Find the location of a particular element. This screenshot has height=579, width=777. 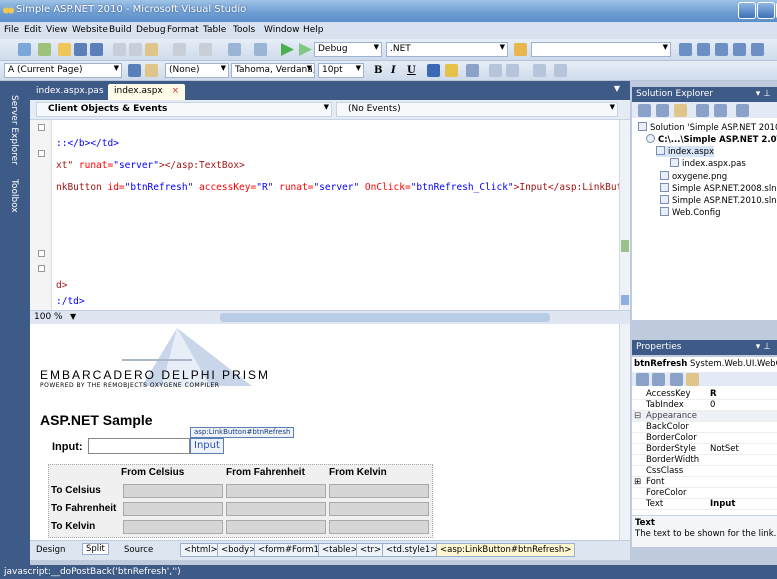

alphabetical-icon is located at coordinates (658, 379).